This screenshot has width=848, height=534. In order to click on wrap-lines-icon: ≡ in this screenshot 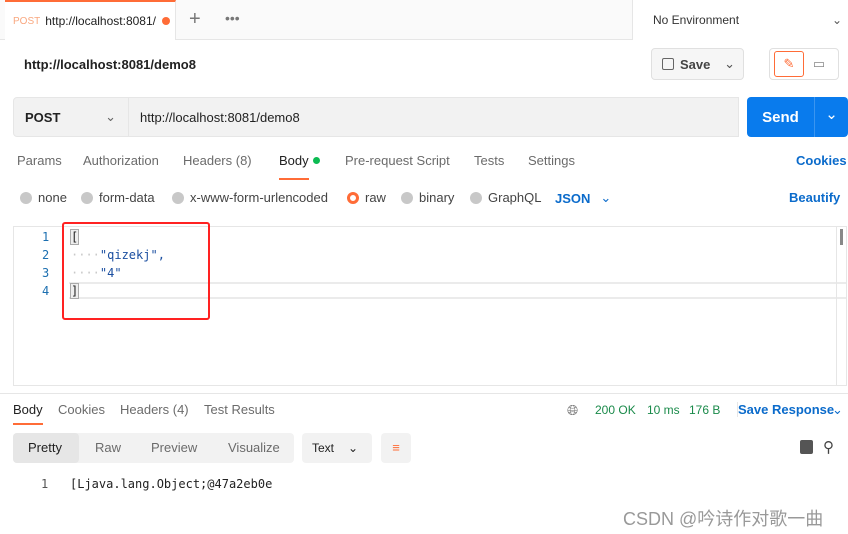, I will do `click(396, 448)`.